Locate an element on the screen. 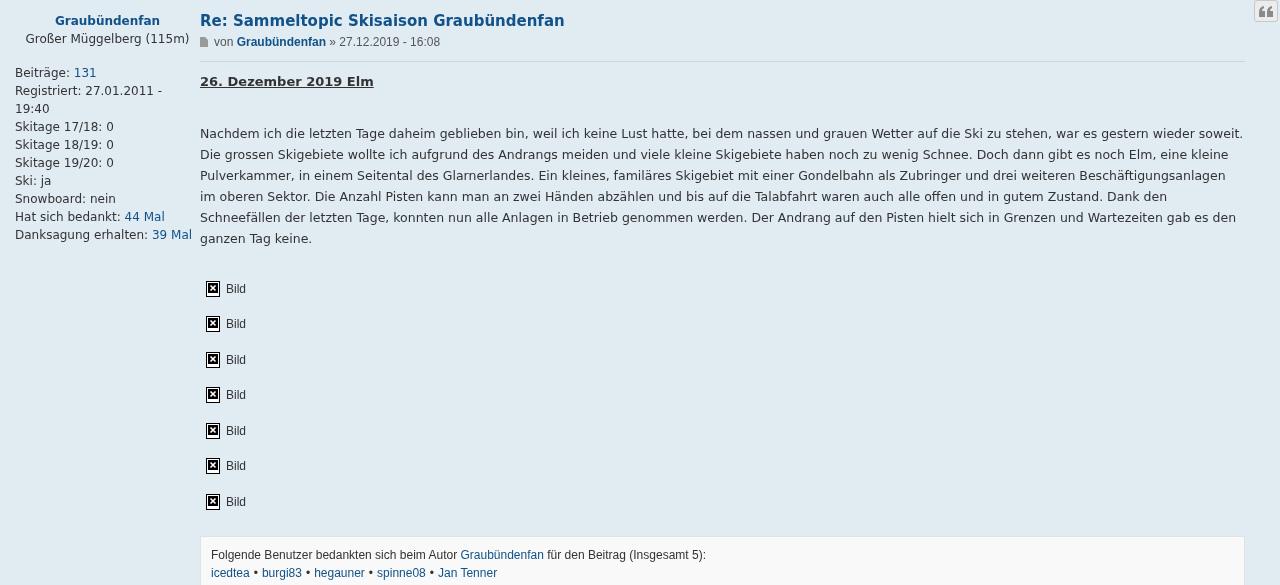 The width and height of the screenshot is (1280, 585). username-link: Graubündenfan is located at coordinates (107, 21).